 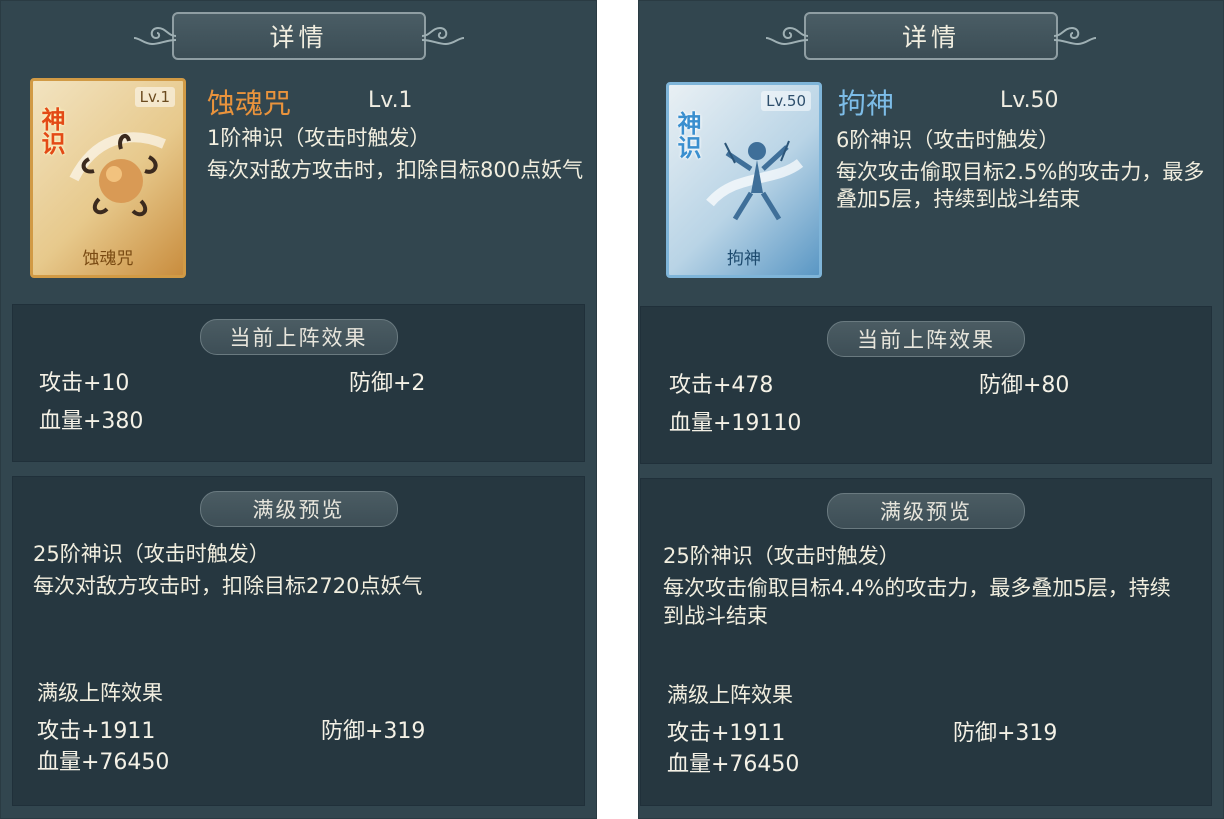 What do you see at coordinates (866, 103) in the screenshot?
I see `skill-name: 拘神` at bounding box center [866, 103].